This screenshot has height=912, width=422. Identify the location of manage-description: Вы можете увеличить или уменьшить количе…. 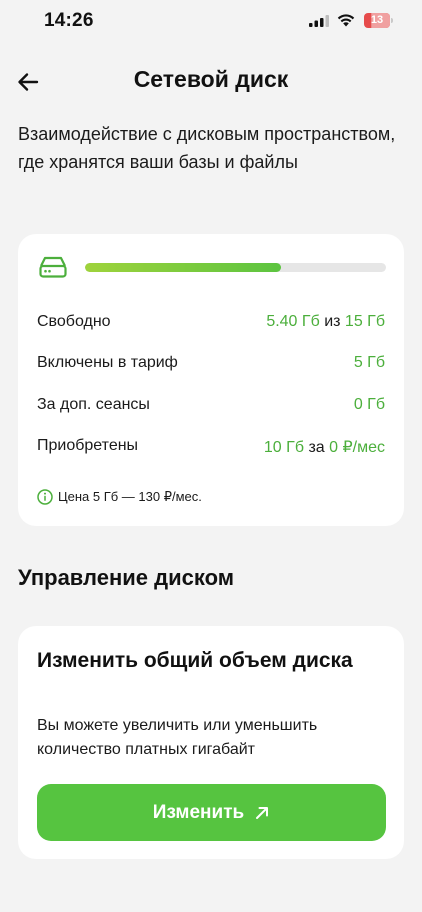
(177, 737).